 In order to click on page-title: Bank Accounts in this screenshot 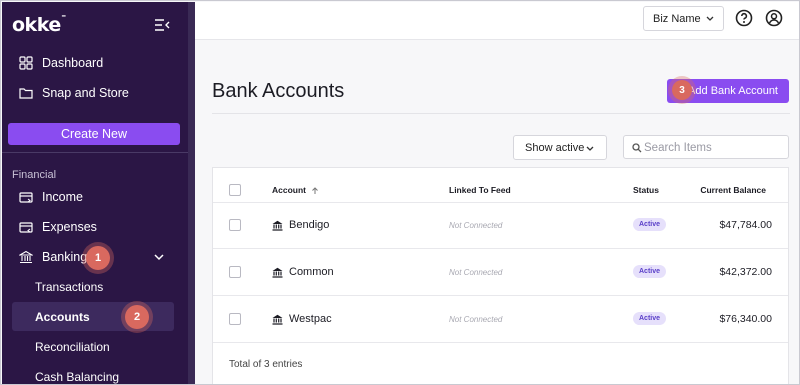, I will do `click(278, 91)`.